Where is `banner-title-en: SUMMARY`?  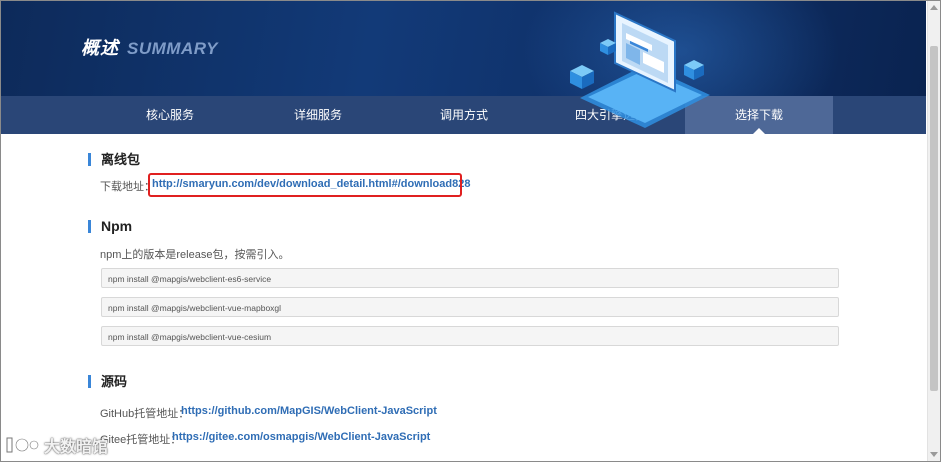
banner-title-en: SUMMARY is located at coordinates (173, 48).